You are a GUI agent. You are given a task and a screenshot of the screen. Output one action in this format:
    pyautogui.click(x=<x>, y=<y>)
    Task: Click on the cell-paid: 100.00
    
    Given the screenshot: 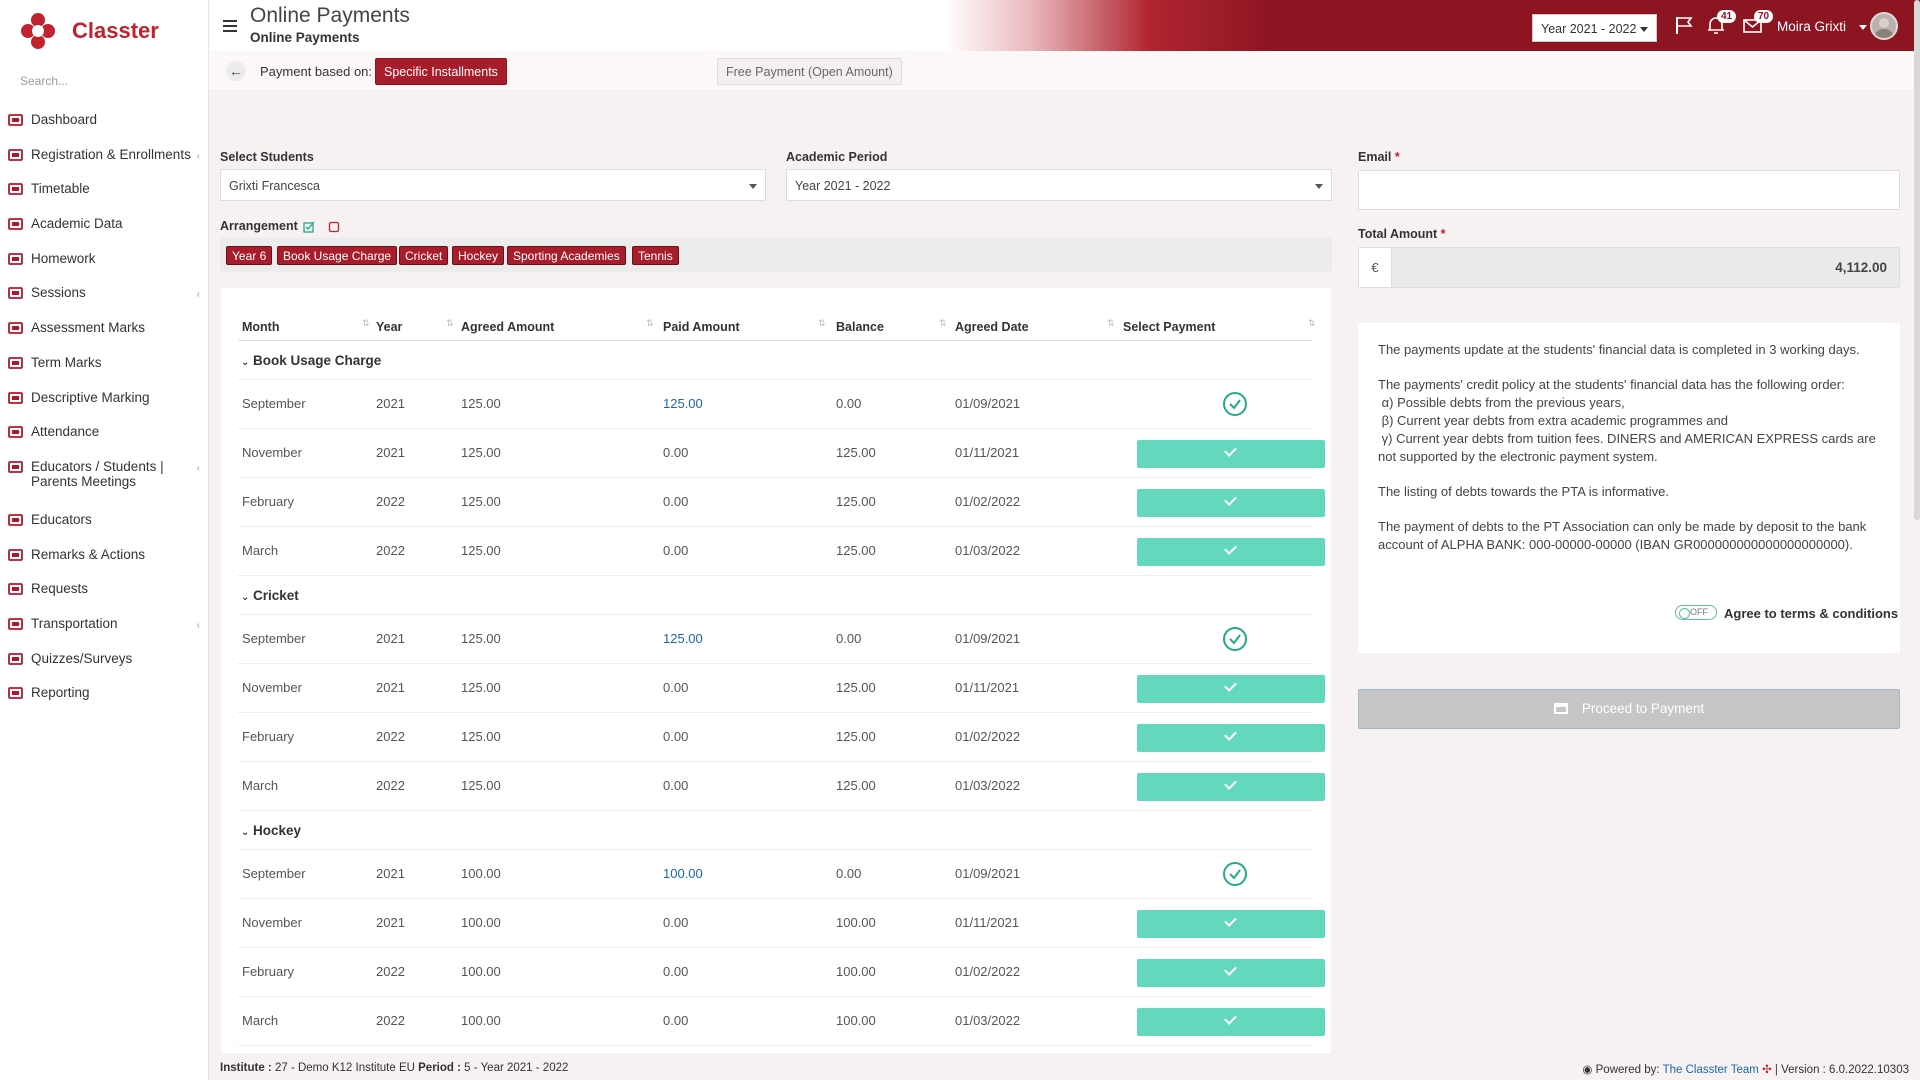 What is the action you would take?
    pyautogui.click(x=683, y=873)
    